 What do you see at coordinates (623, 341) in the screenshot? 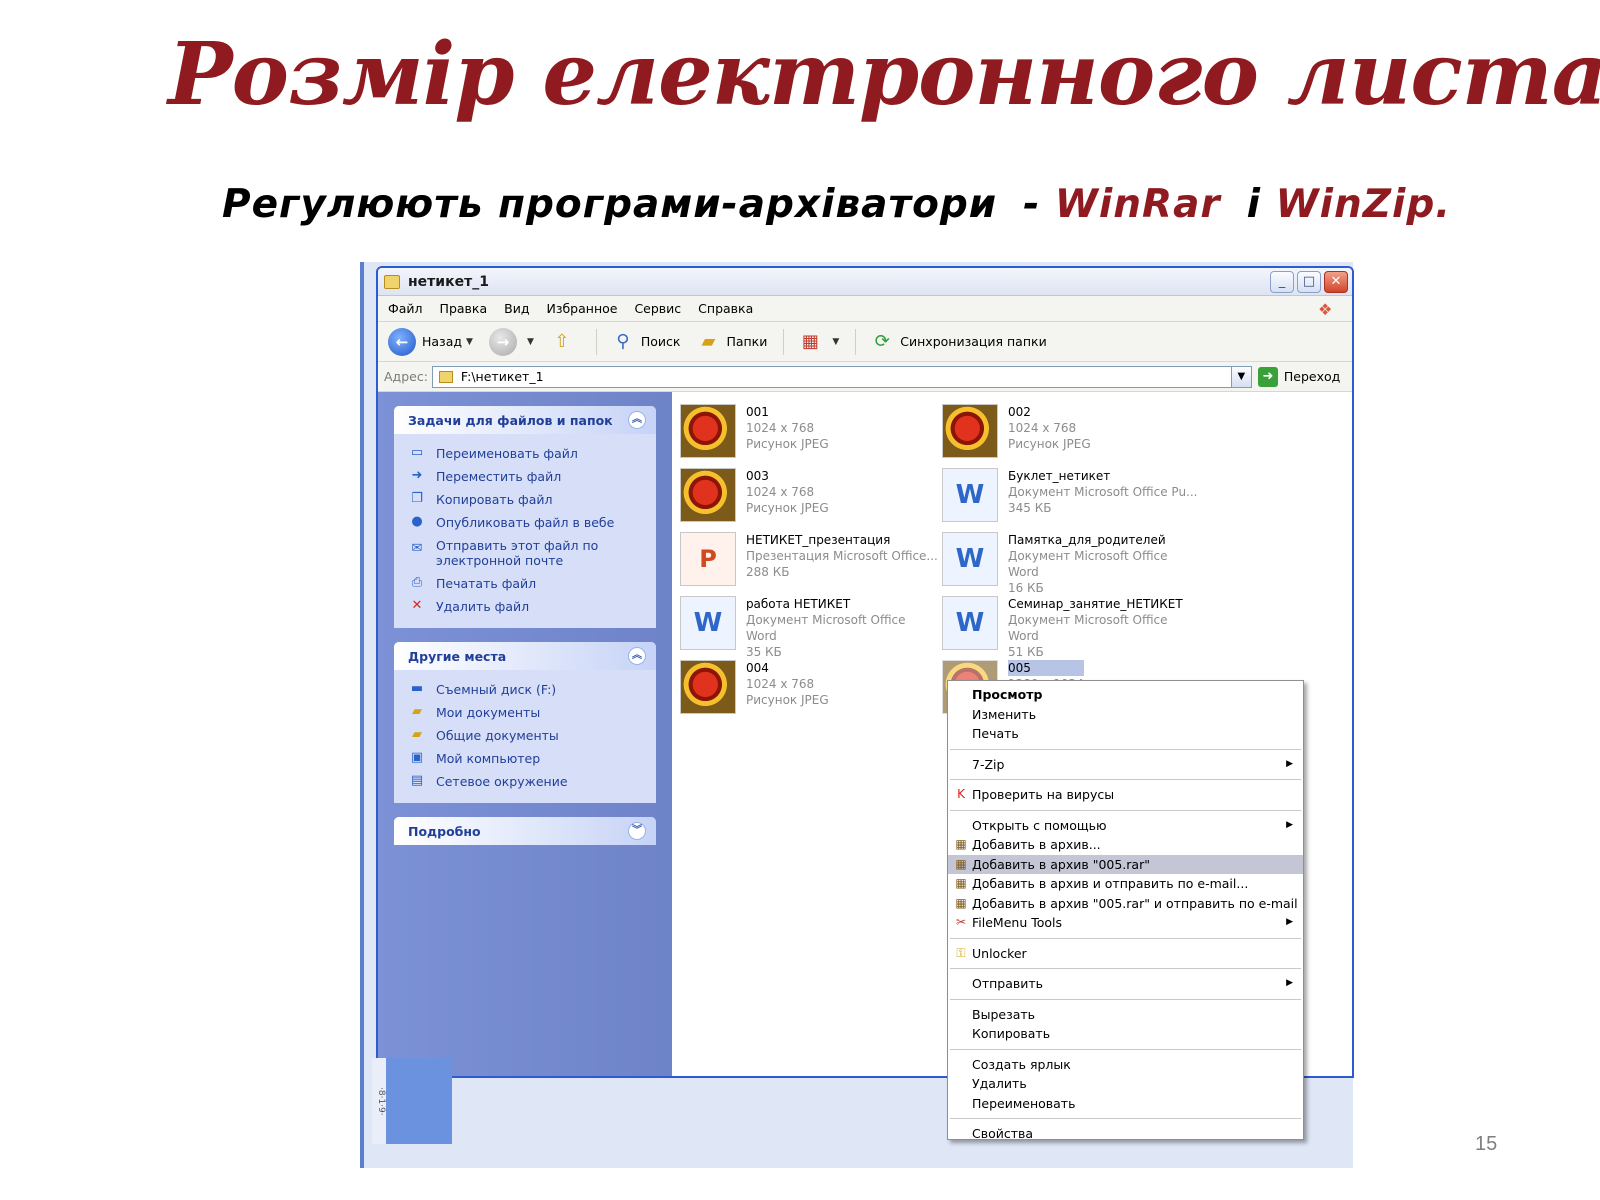
I see `search-icon: ⚲` at bounding box center [623, 341].